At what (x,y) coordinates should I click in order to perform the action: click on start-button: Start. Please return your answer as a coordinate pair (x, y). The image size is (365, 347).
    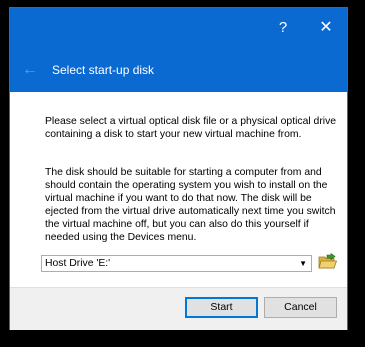
    Looking at the image, I should click on (221, 307).